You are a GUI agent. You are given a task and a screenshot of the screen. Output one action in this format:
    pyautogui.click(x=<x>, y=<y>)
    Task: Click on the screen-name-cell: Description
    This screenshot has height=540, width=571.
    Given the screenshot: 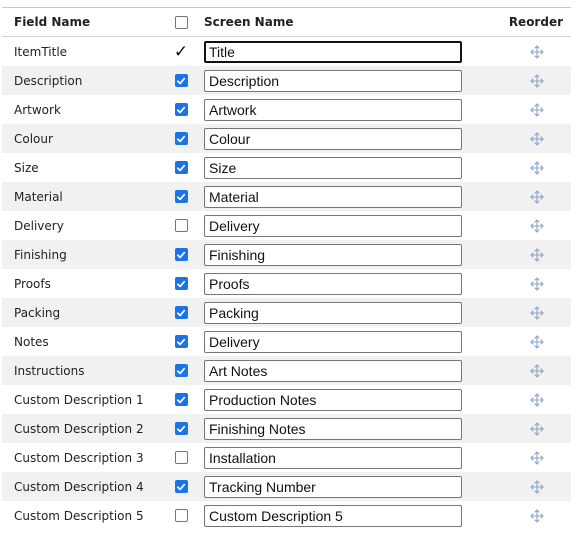 What is the action you would take?
    pyautogui.click(x=333, y=80)
    